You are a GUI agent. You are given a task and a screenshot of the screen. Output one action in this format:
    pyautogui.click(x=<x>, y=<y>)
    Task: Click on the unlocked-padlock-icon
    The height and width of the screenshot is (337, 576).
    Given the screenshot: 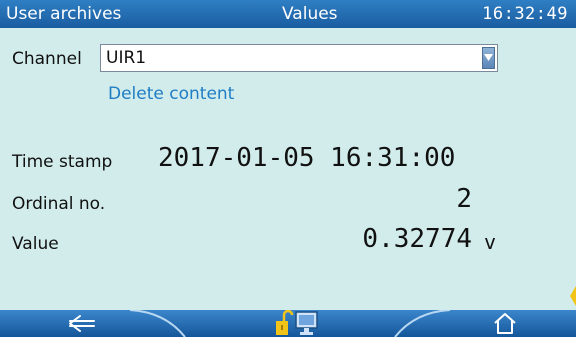 What is the action you would take?
    pyautogui.click(x=285, y=322)
    